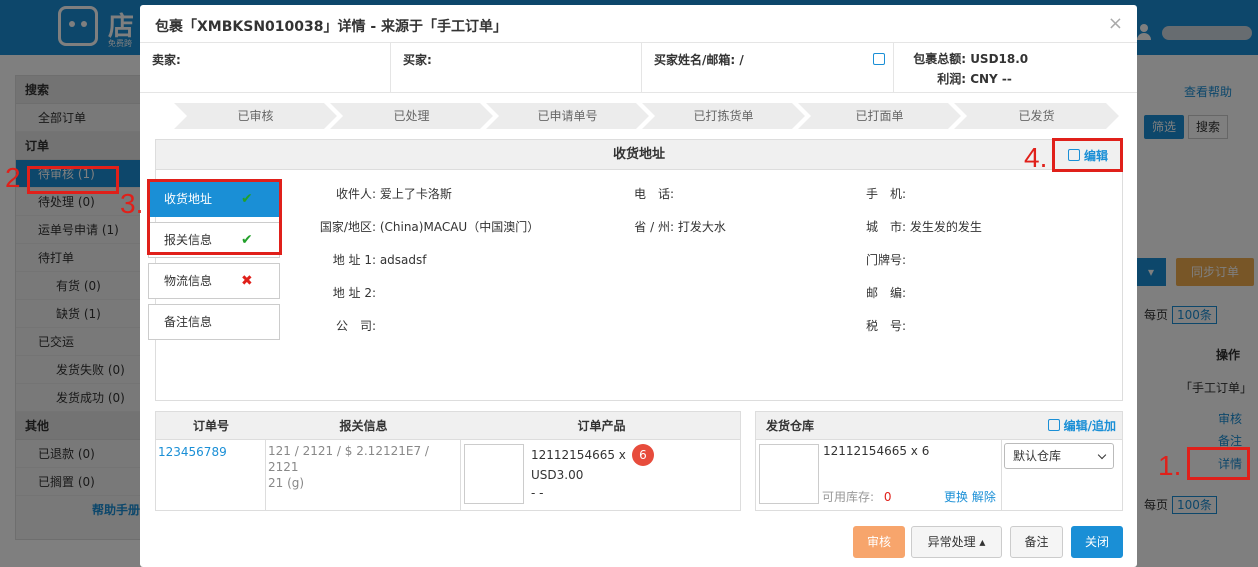  Describe the element at coordinates (1059, 456) in the screenshot. I see `warehouse-select: 默认仓库` at that location.